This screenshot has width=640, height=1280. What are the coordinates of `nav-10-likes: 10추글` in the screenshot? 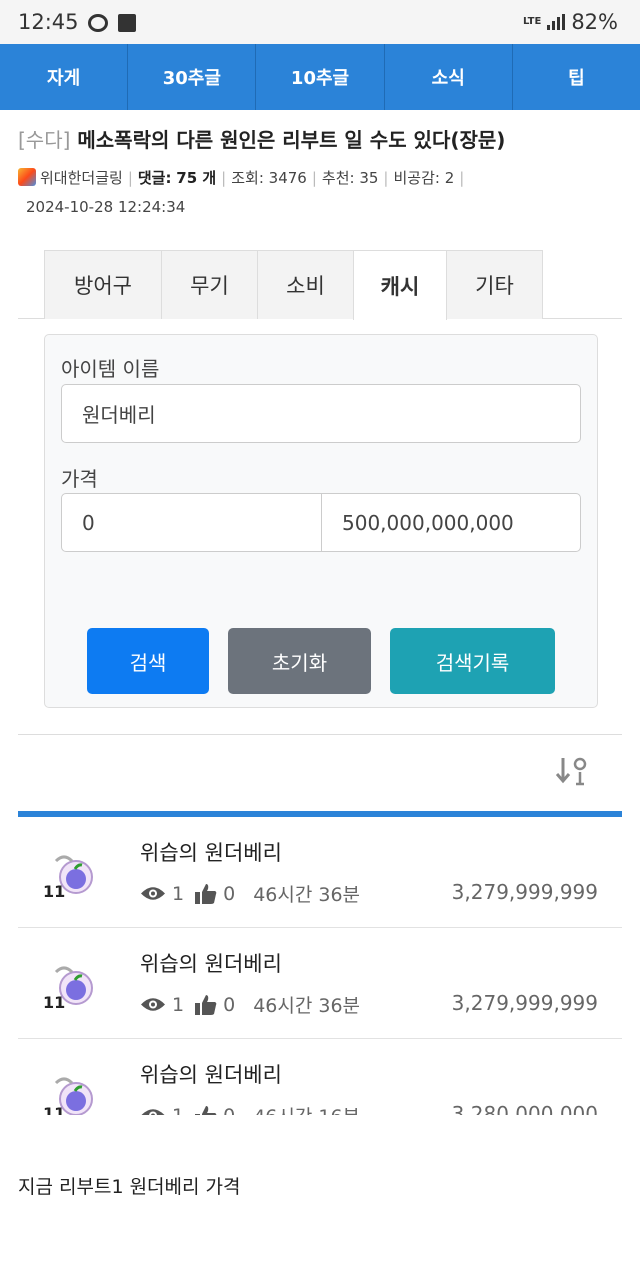 It's located at (320, 77).